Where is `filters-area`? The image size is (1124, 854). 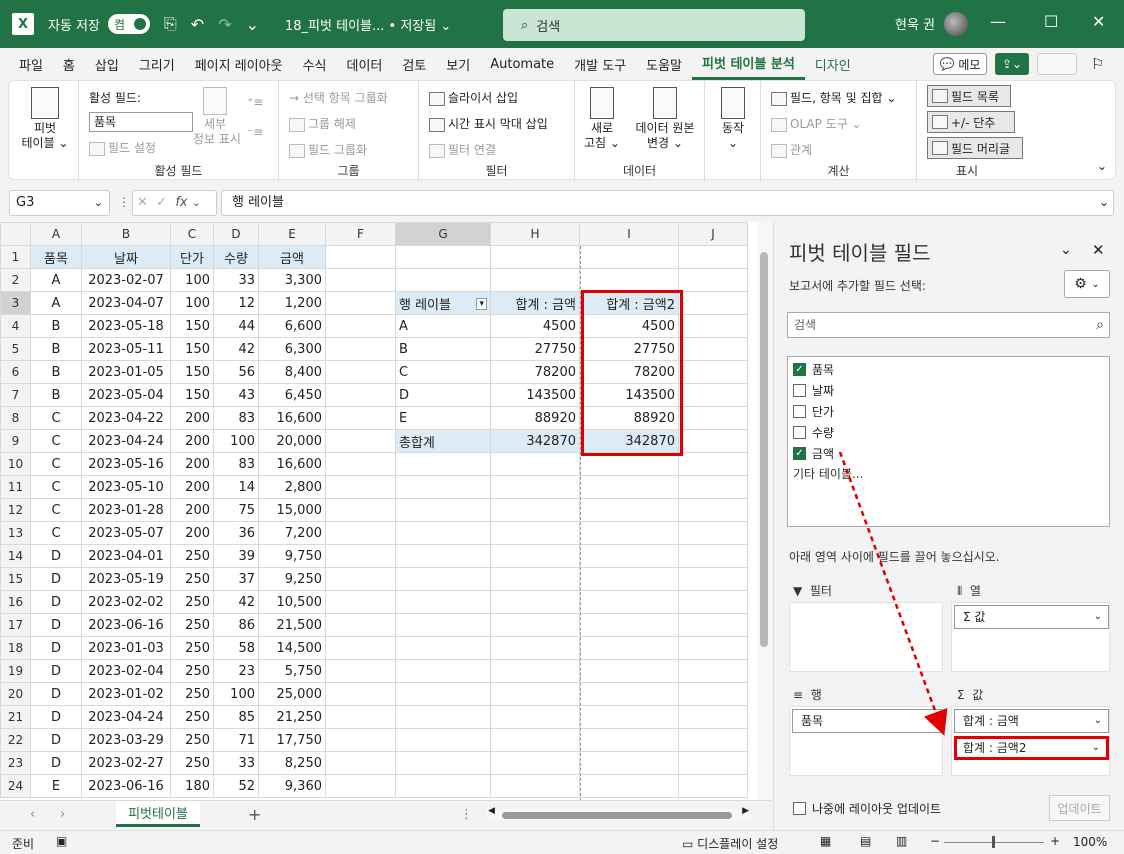 filters-area is located at coordinates (866, 637).